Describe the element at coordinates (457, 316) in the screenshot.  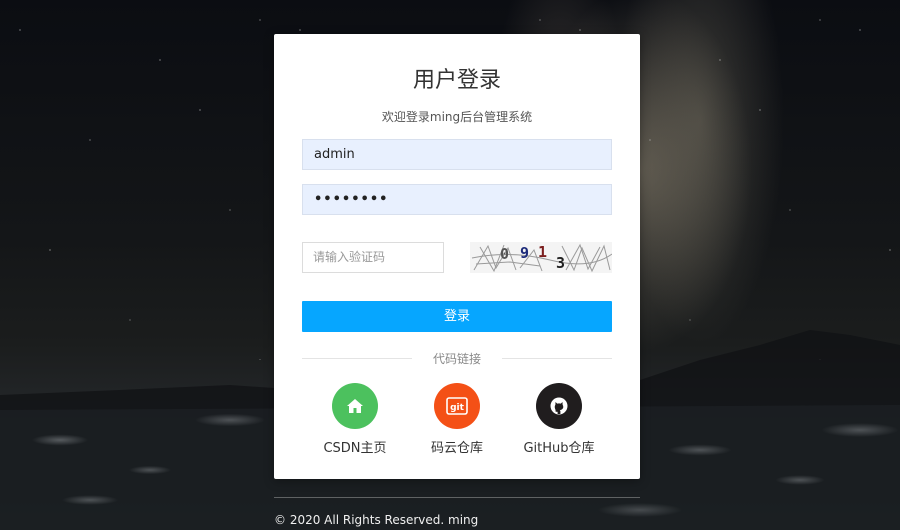
I see `login-button: 登录` at that location.